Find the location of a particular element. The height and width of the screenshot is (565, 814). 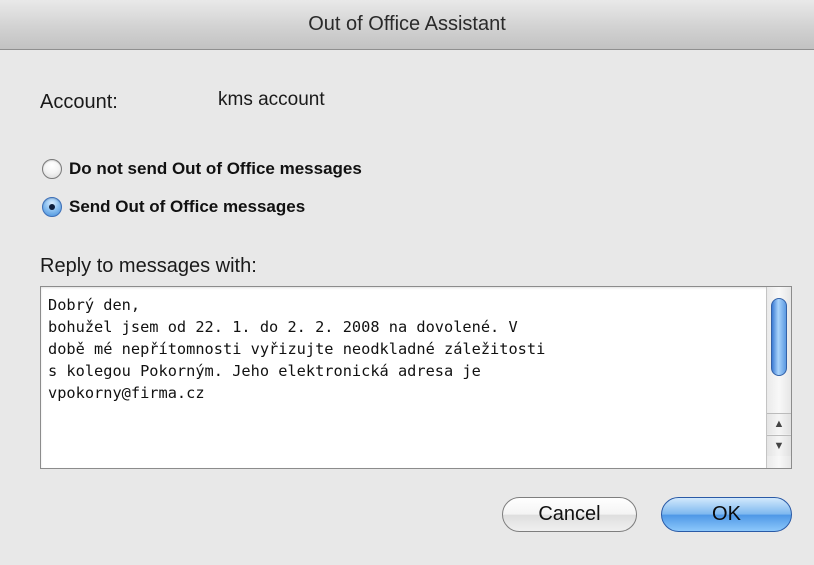

account-label: Account: is located at coordinates (79, 102).